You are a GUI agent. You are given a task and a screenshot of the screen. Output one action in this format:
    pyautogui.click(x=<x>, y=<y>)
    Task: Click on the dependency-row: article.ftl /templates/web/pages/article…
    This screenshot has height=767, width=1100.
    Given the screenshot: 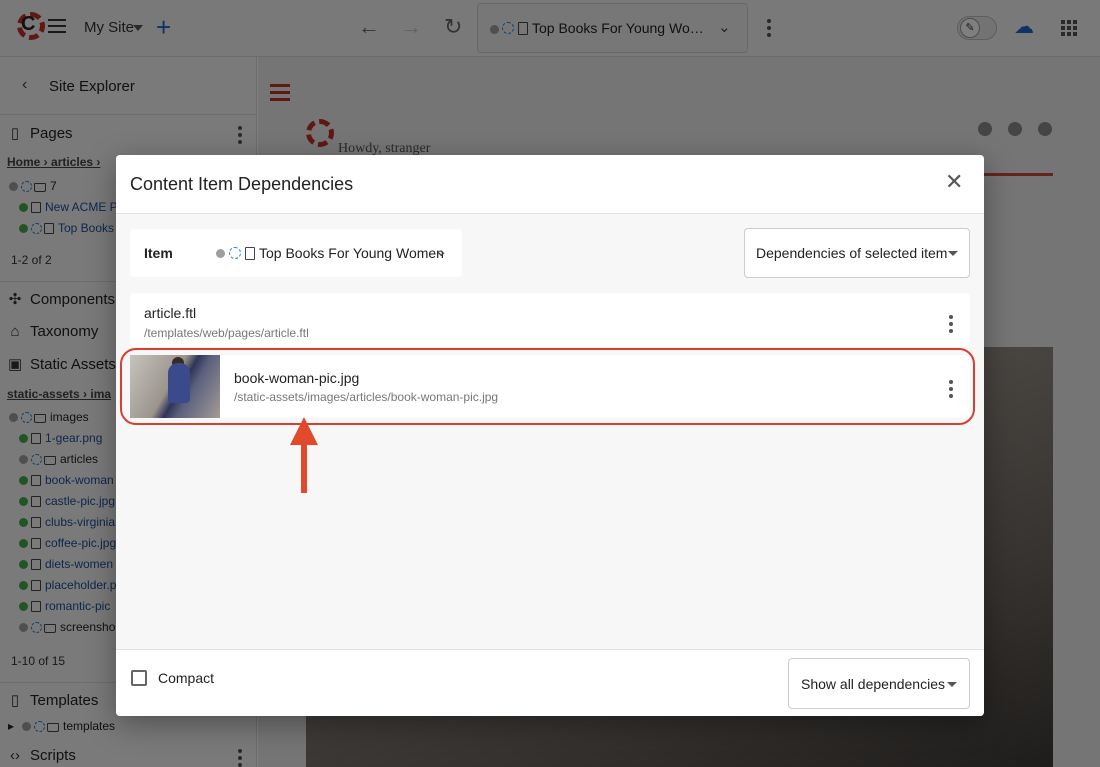 What is the action you would take?
    pyautogui.click(x=550, y=320)
    